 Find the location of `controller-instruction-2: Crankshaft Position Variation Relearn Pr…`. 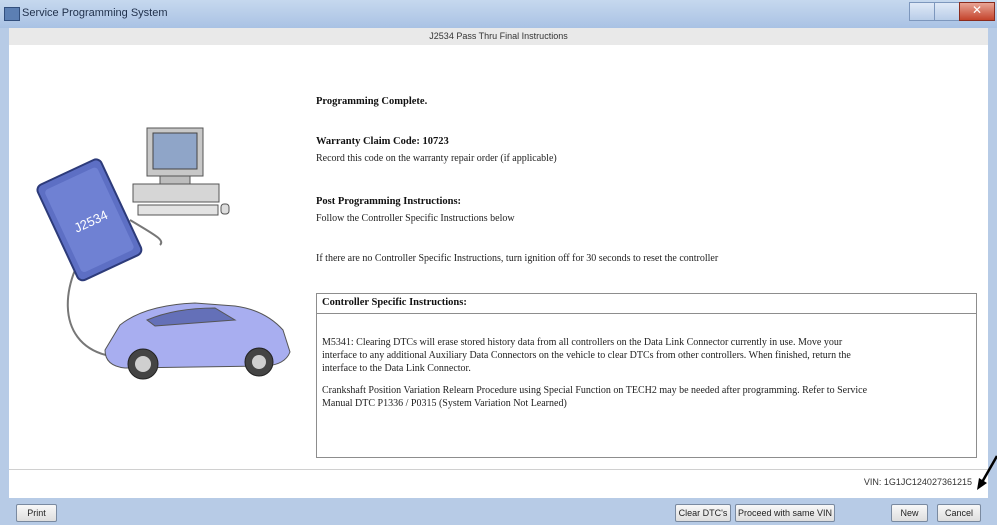

controller-instruction-2: Crankshaft Position Variation Relearn Pr… is located at coordinates (645, 397).